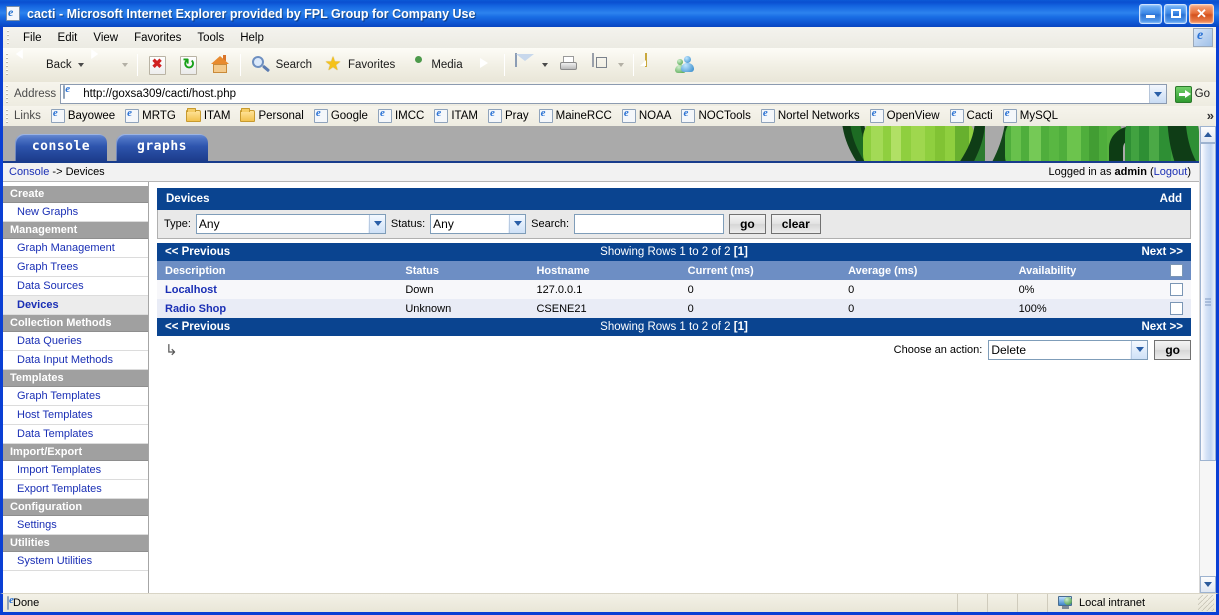 The width and height of the screenshot is (1219, 615). What do you see at coordinates (484, 65) in the screenshot?
I see `history-button` at bounding box center [484, 65].